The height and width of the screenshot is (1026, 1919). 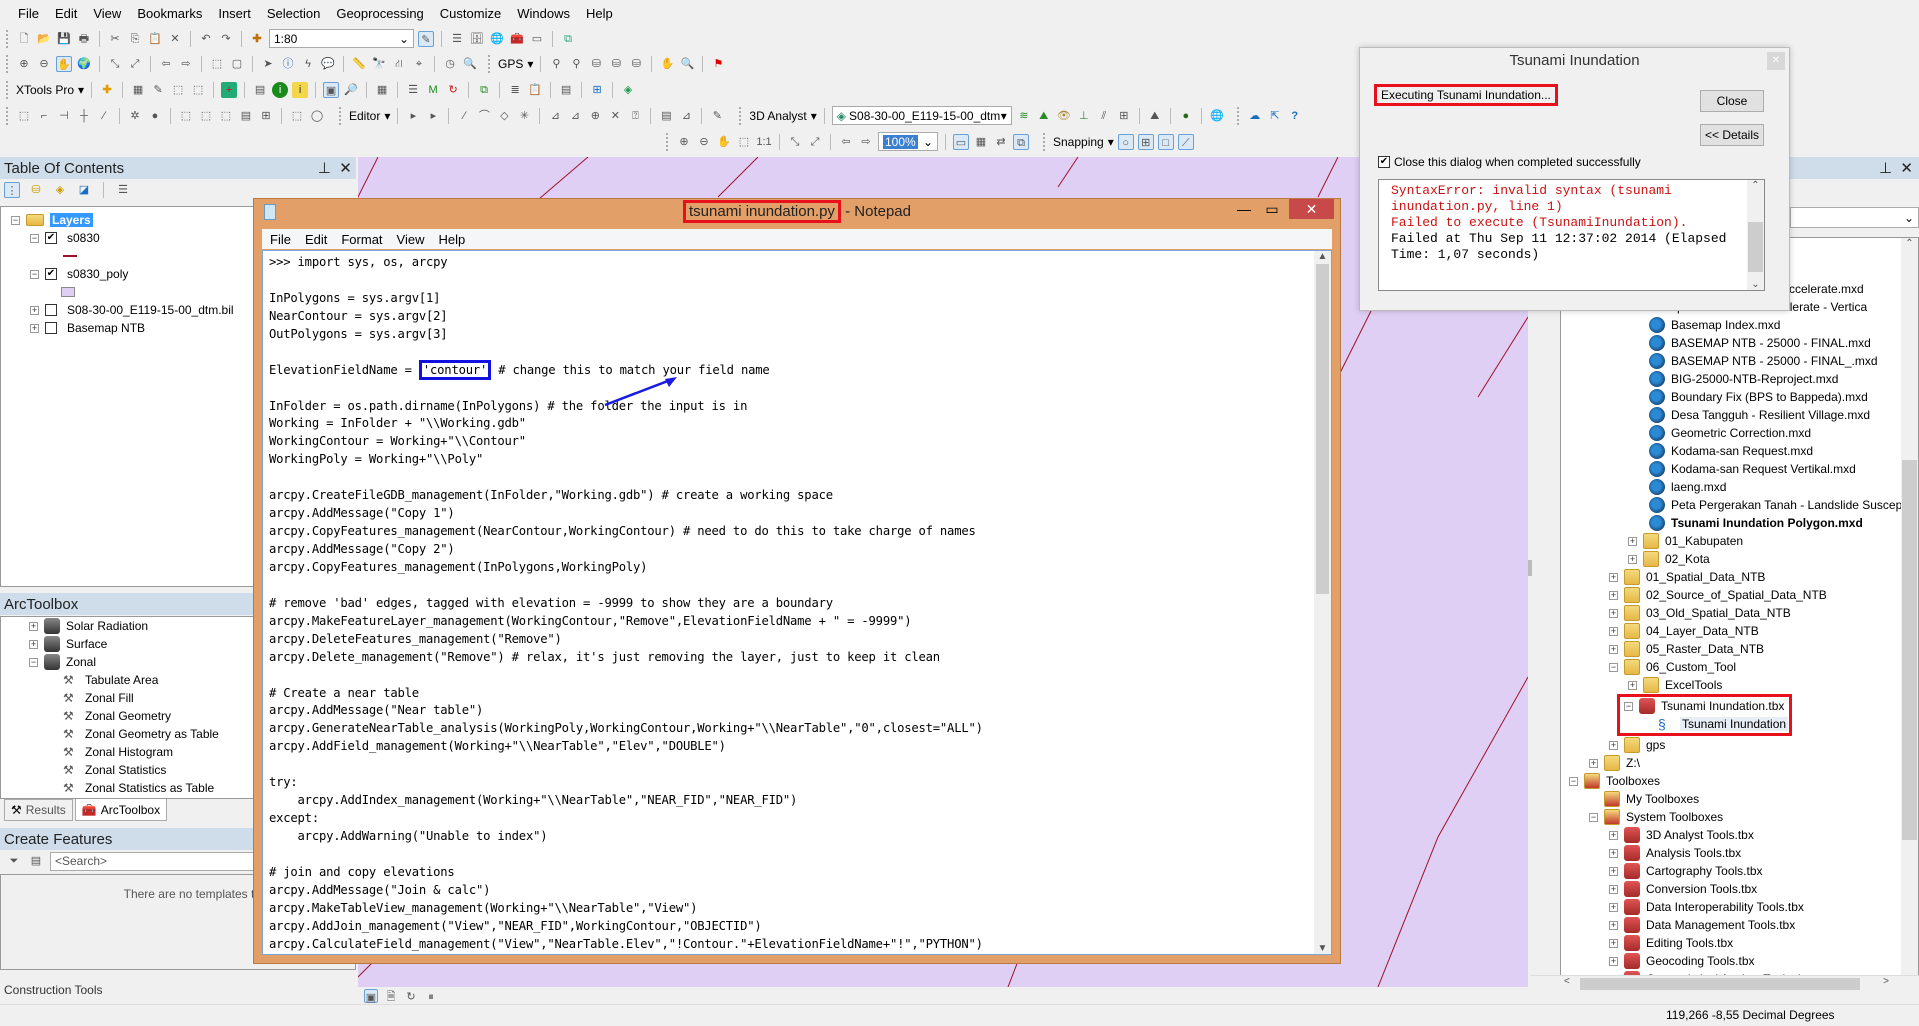 I want to click on save-icon: 💾, so click(x=64, y=39).